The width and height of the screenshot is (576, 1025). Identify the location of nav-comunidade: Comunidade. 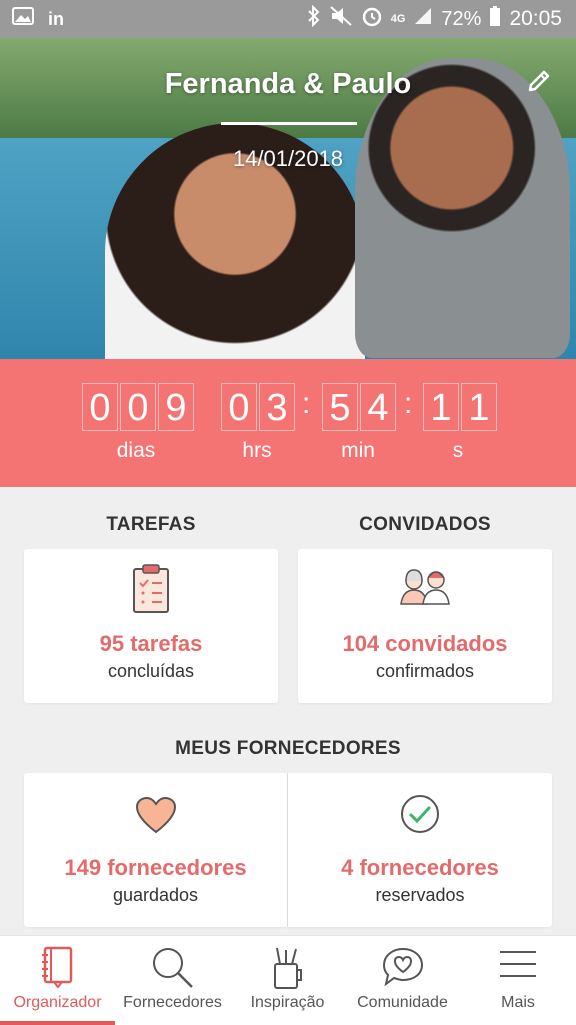
(402, 980).